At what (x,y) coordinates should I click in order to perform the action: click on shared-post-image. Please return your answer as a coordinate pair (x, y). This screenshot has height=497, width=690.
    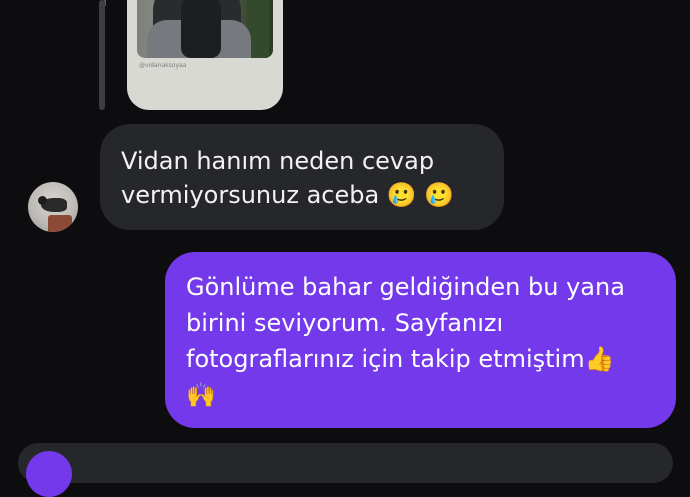
    Looking at the image, I should click on (205, 29).